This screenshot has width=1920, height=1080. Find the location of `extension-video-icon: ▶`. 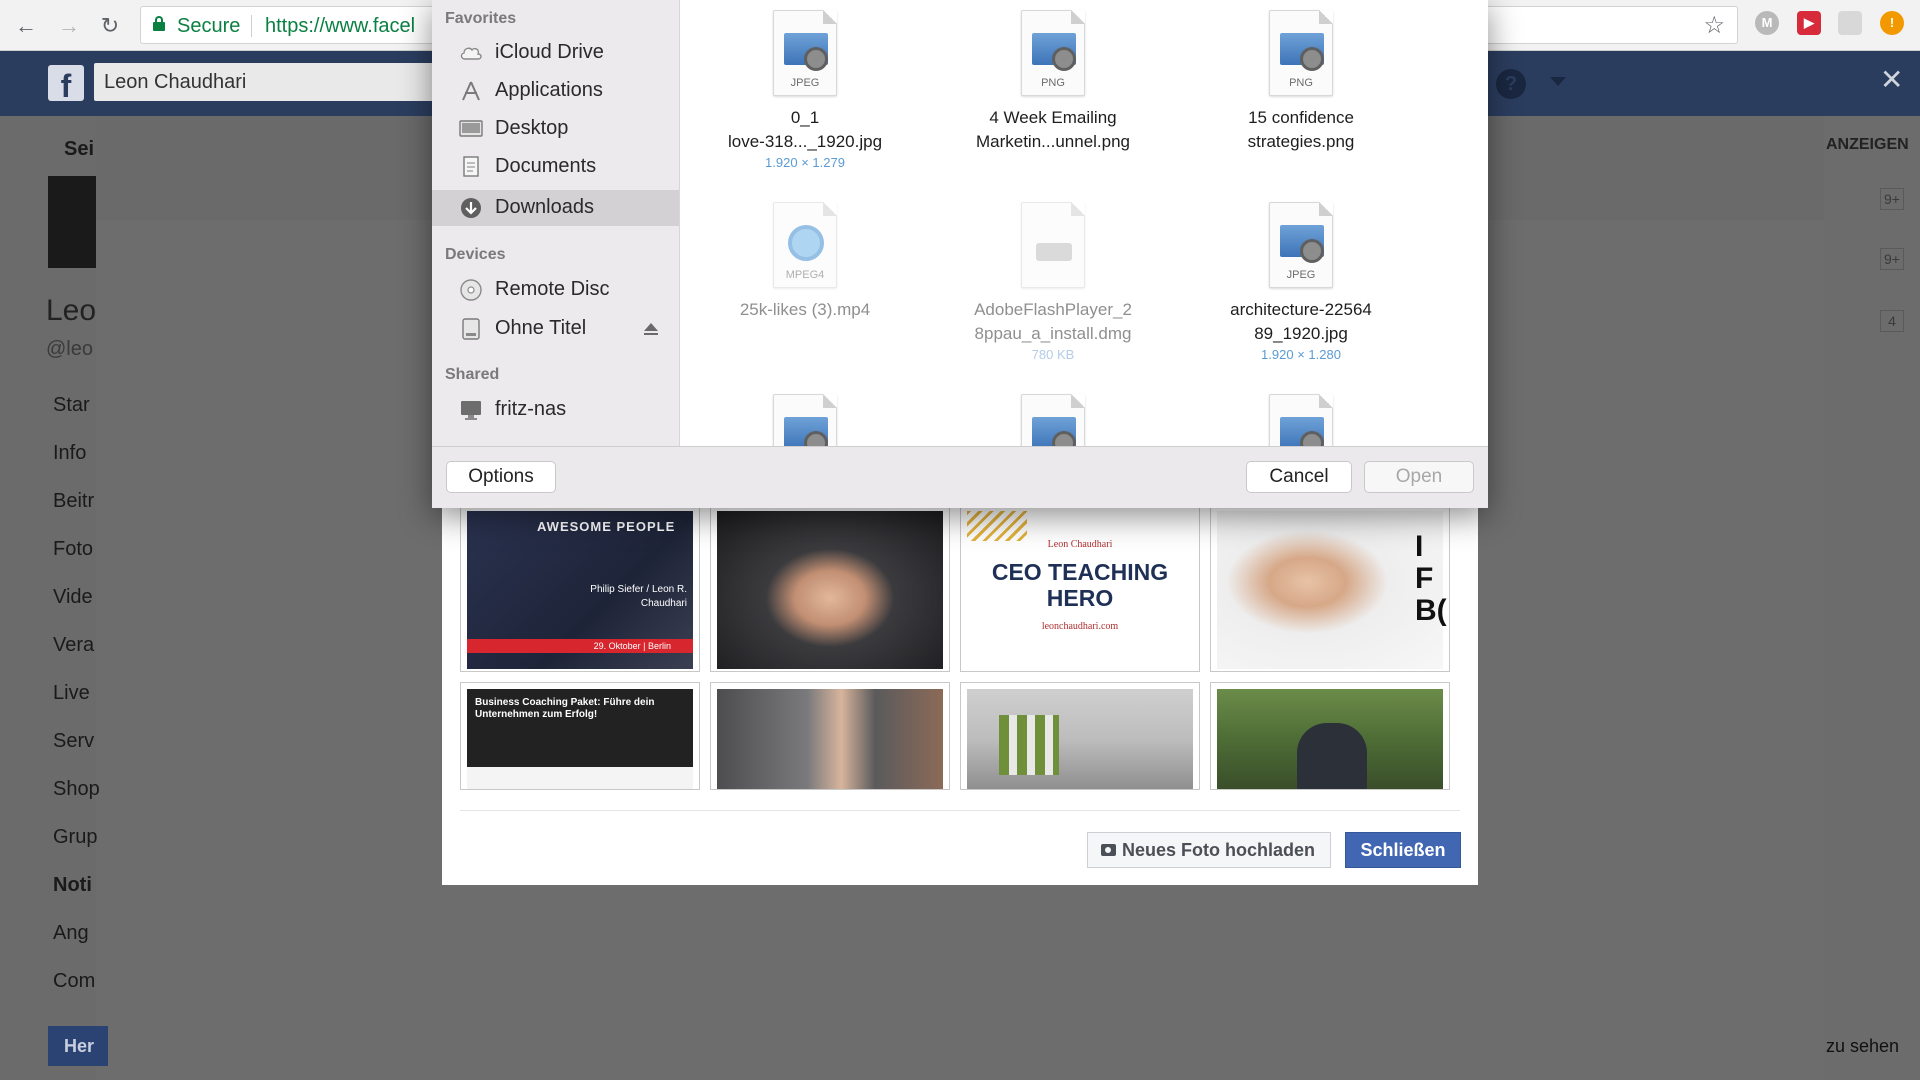

extension-video-icon: ▶ is located at coordinates (1809, 23).